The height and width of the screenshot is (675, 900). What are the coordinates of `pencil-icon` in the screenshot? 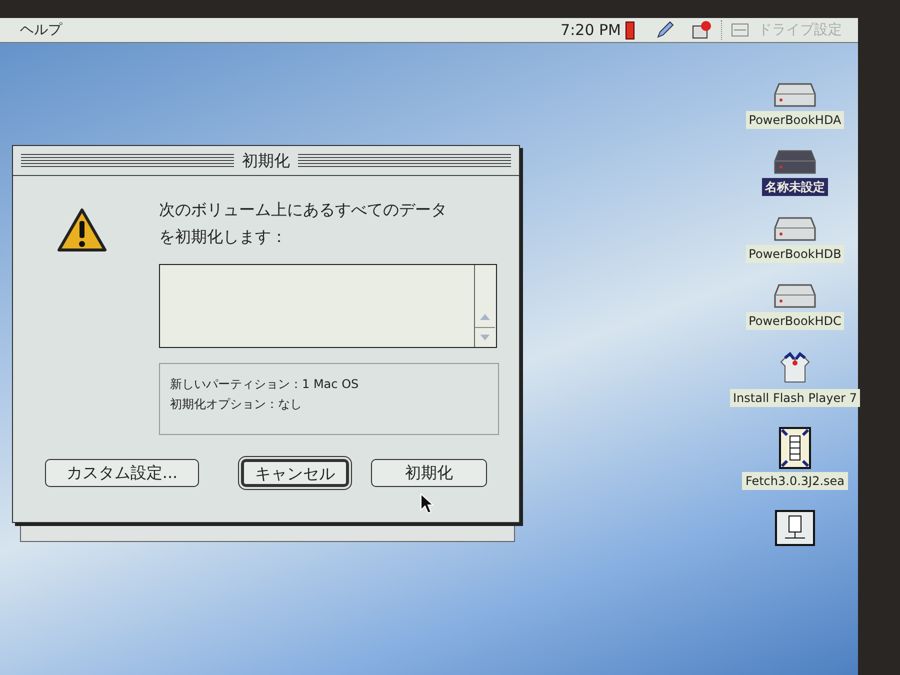 It's located at (665, 30).